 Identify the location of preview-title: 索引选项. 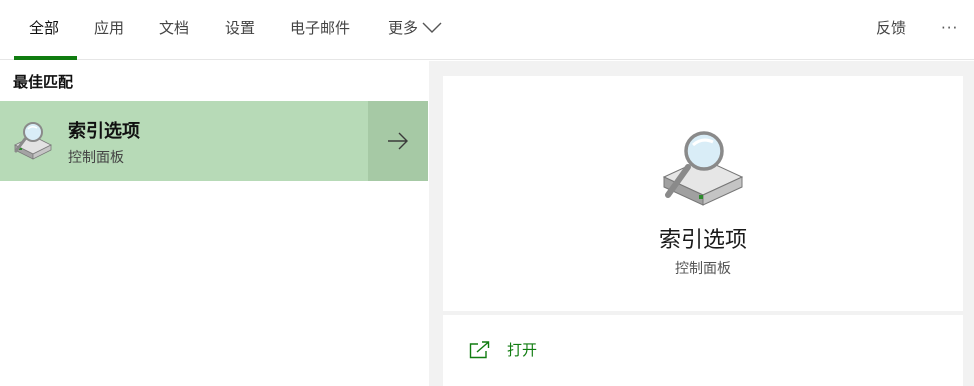
(702, 240).